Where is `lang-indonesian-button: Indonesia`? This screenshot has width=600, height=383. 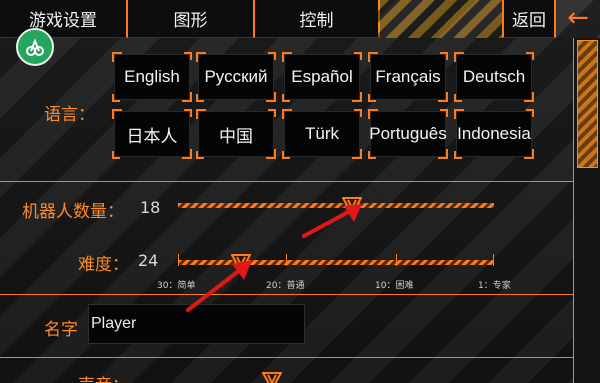
lang-indonesian-button: Indonesia is located at coordinates (494, 134).